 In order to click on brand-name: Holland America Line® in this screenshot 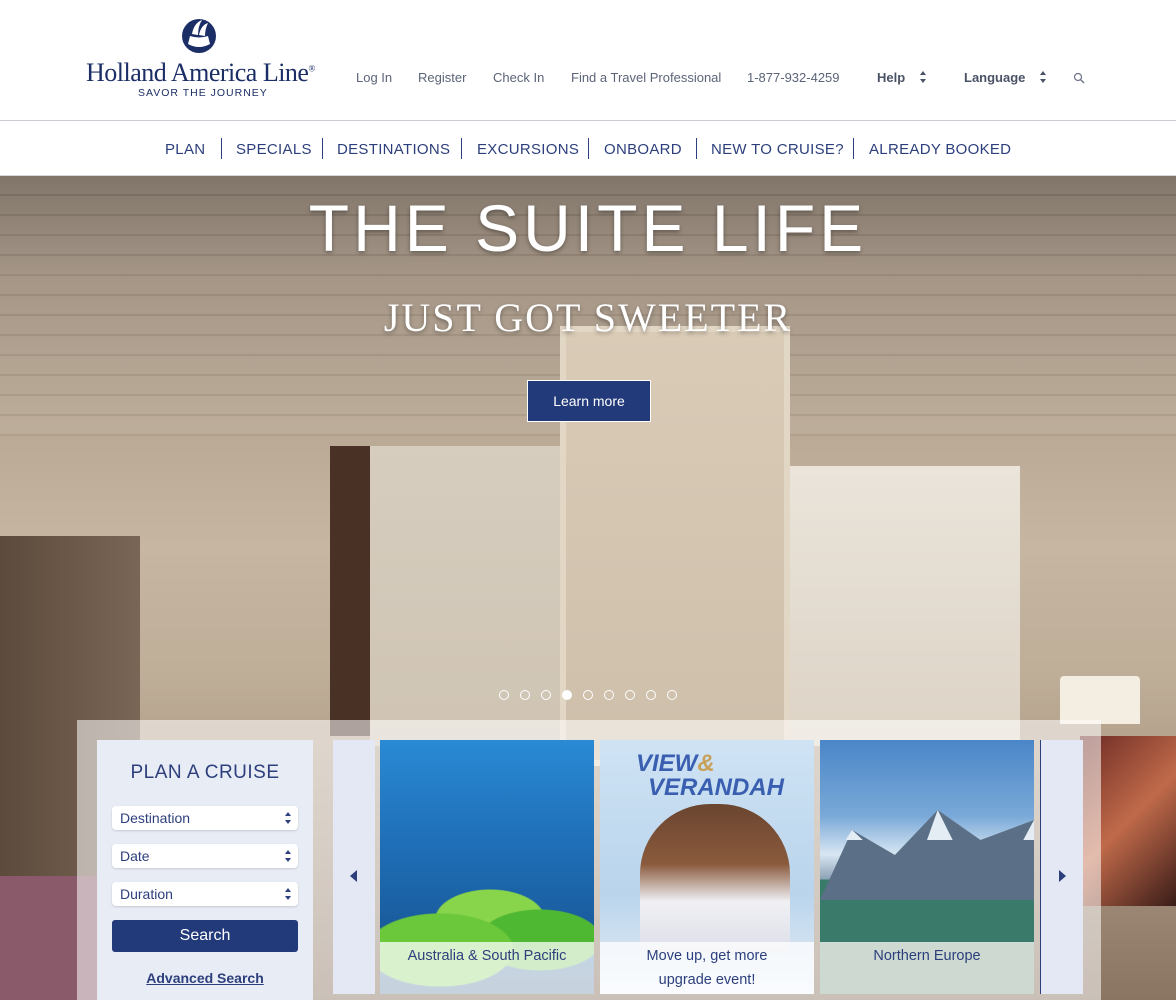, I will do `click(200, 72)`.